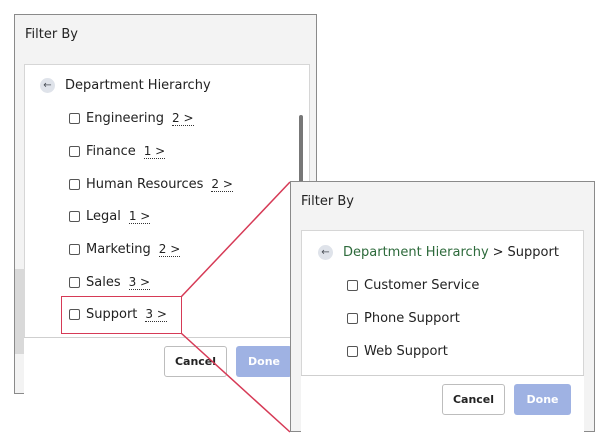 The width and height of the screenshot is (605, 446). What do you see at coordinates (412, 318) in the screenshot?
I see `item-label: Phone Support` at bounding box center [412, 318].